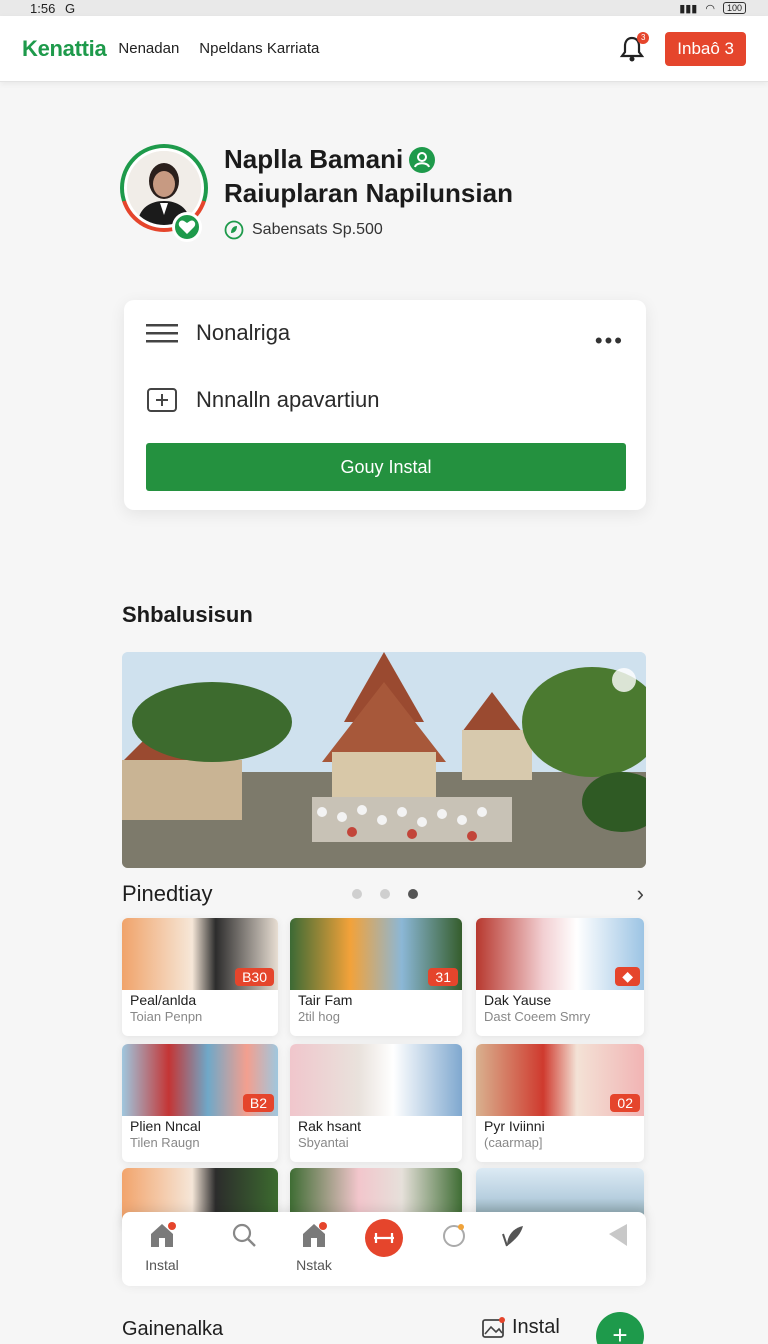  I want to click on footer-action-label: Instal, so click(536, 1327).